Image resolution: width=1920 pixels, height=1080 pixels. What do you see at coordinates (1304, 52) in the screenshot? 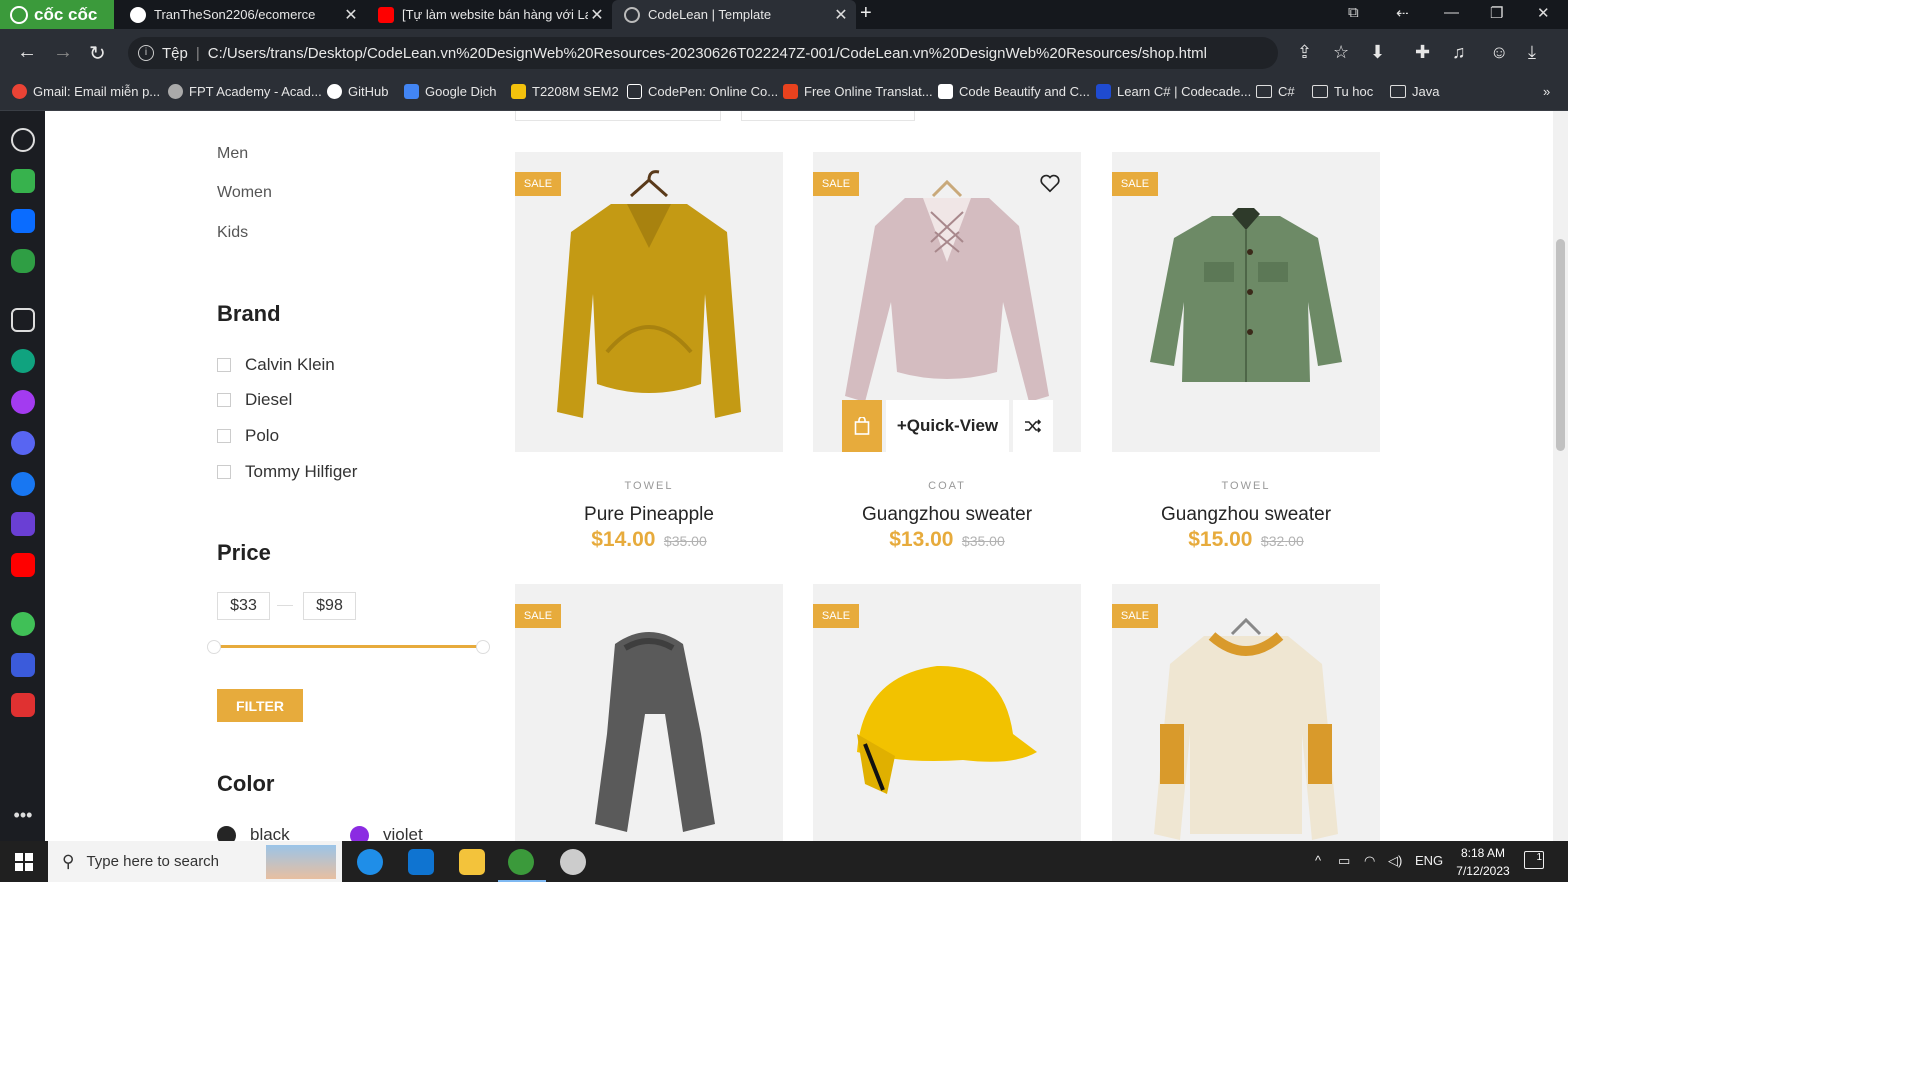
I see `share-icon: ⇪` at bounding box center [1304, 52].